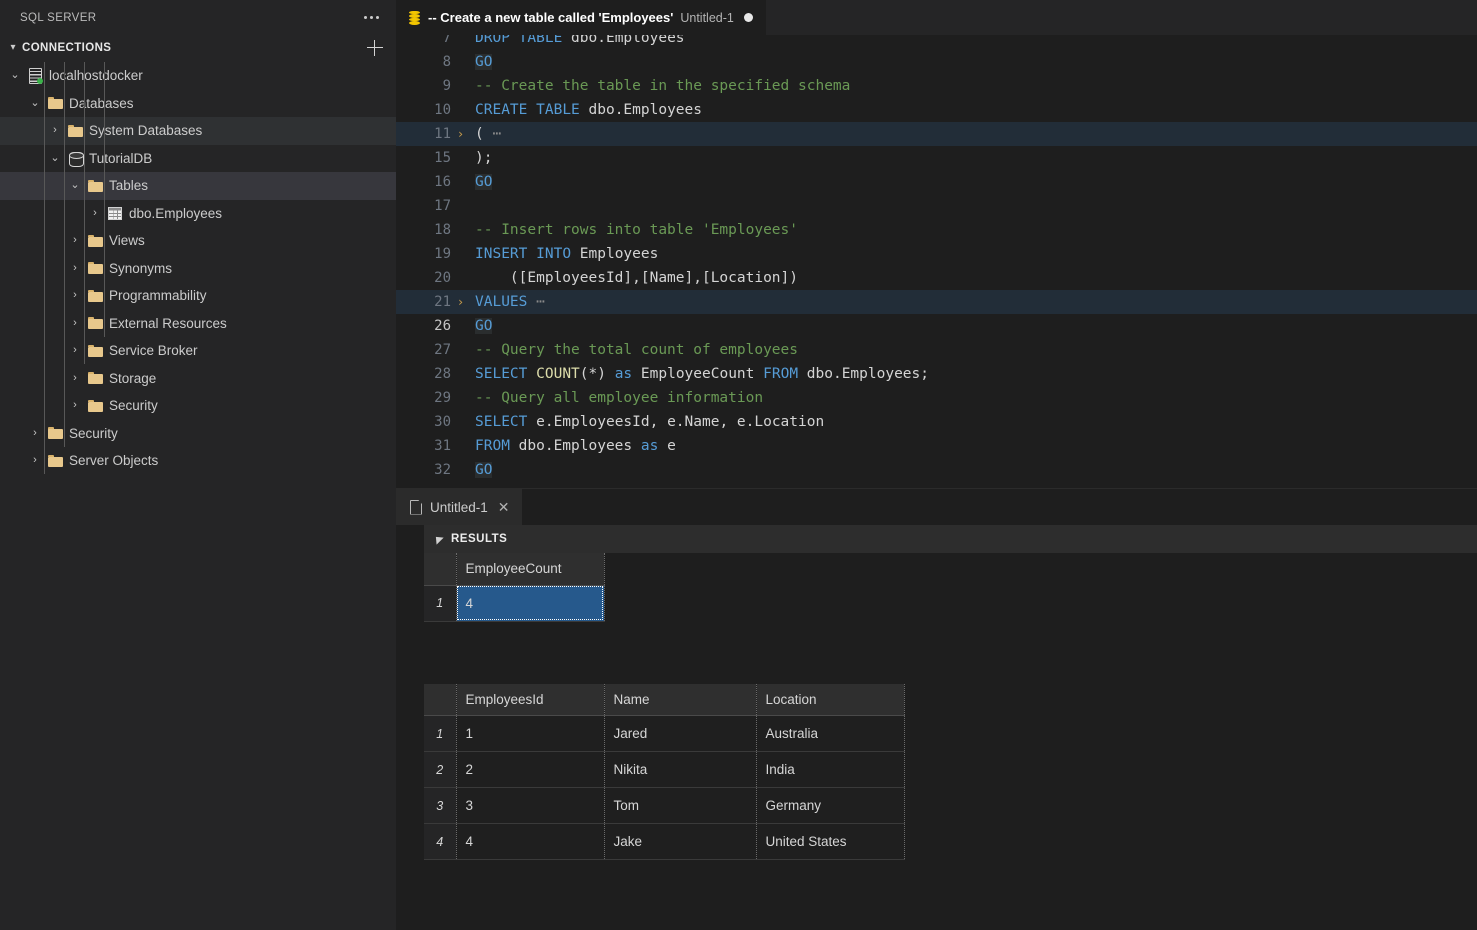  I want to click on code-line-10: 10› CREATE TABLE dbo.Employees, so click(936, 110).